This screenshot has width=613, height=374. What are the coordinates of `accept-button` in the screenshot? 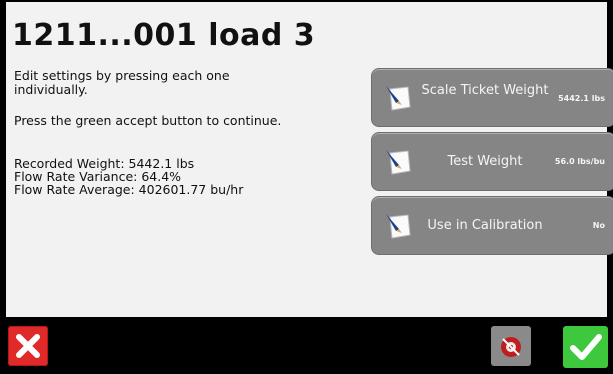 It's located at (585, 347).